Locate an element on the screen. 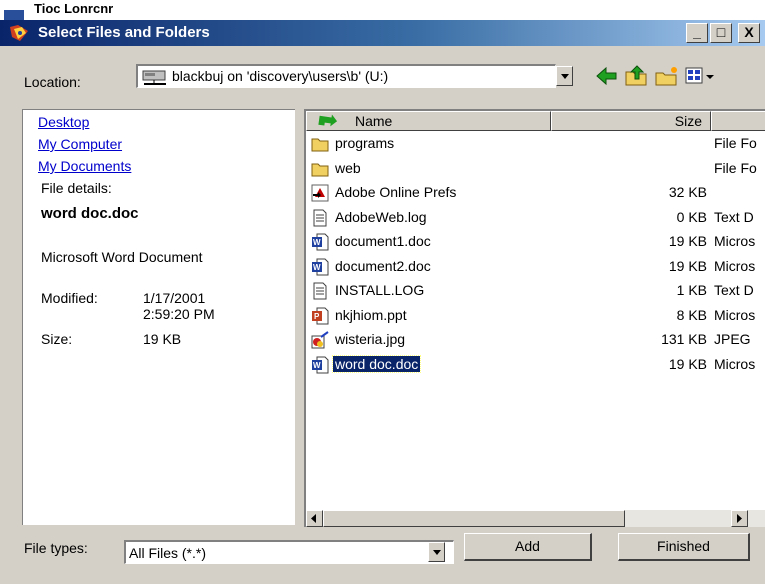 This screenshot has width=765, height=584. app-icon is located at coordinates (19, 33).